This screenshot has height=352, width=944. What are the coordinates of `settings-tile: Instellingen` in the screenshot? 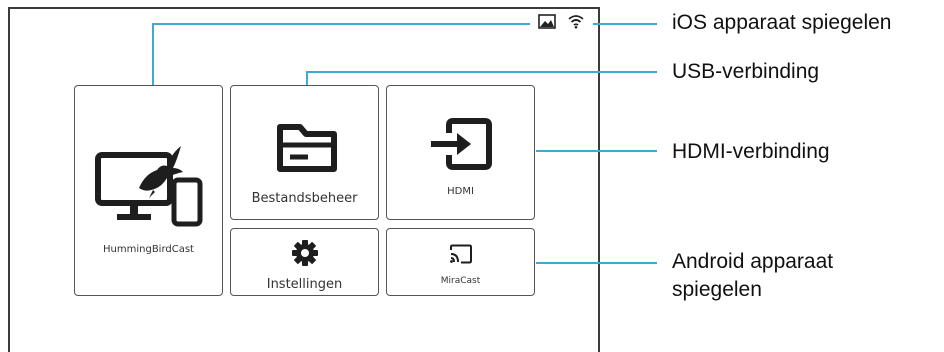 It's located at (304, 262).